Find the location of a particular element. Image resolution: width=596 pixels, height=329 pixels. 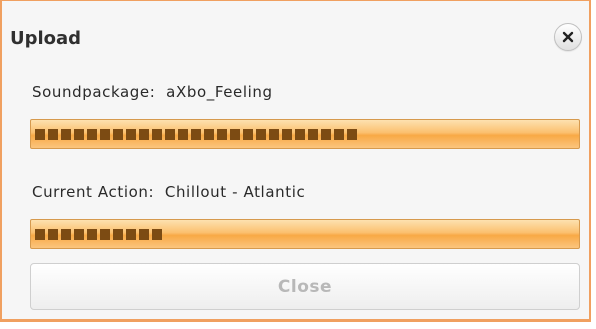

close-button: Close is located at coordinates (305, 286).